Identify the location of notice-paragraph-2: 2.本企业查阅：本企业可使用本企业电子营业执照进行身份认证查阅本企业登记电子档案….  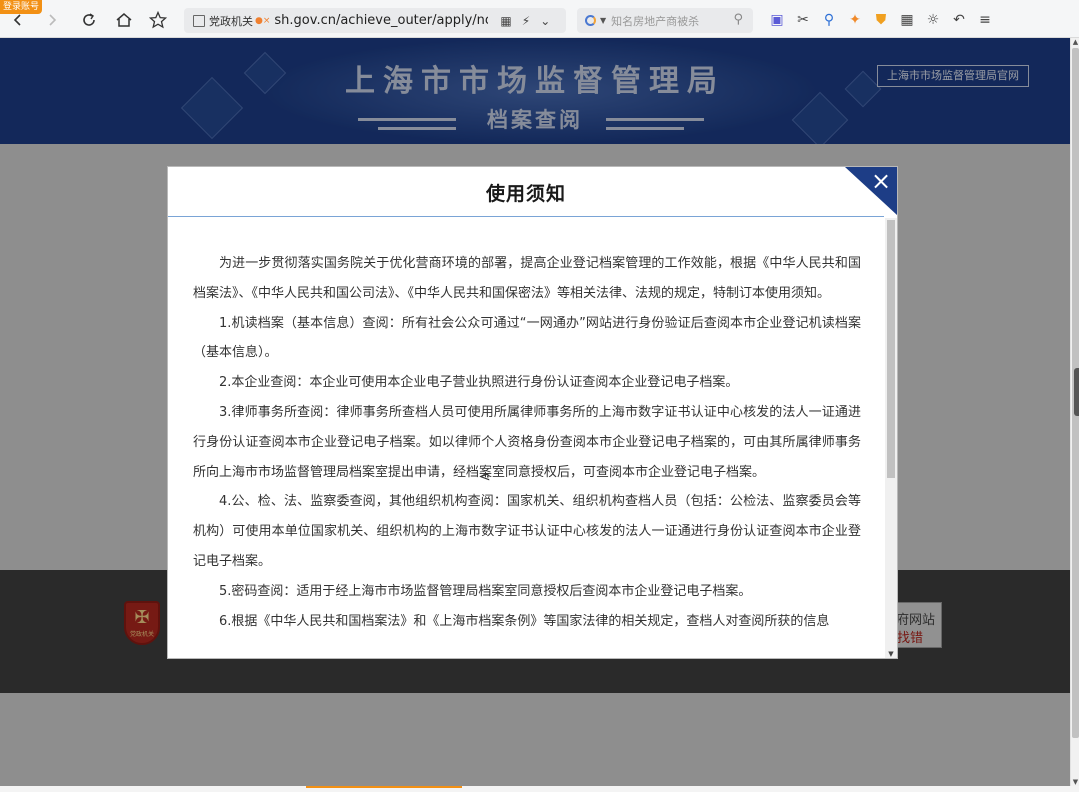
(479, 383).